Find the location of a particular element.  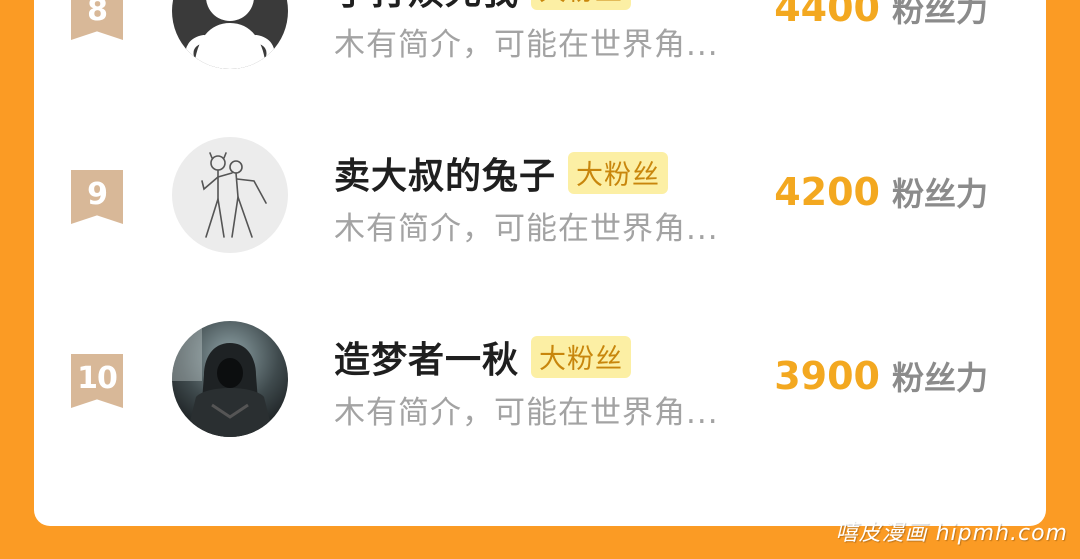

user-name-line: 造梦者一秋 大粉丝 is located at coordinates (483, 357).